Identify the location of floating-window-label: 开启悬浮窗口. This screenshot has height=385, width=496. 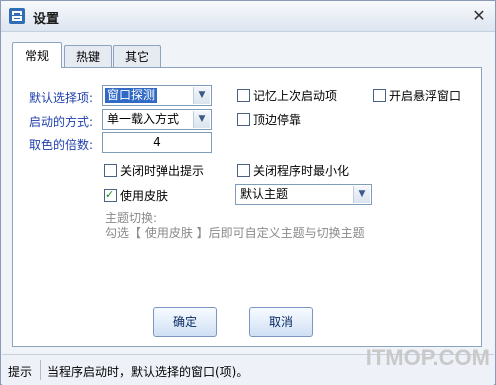
(425, 96).